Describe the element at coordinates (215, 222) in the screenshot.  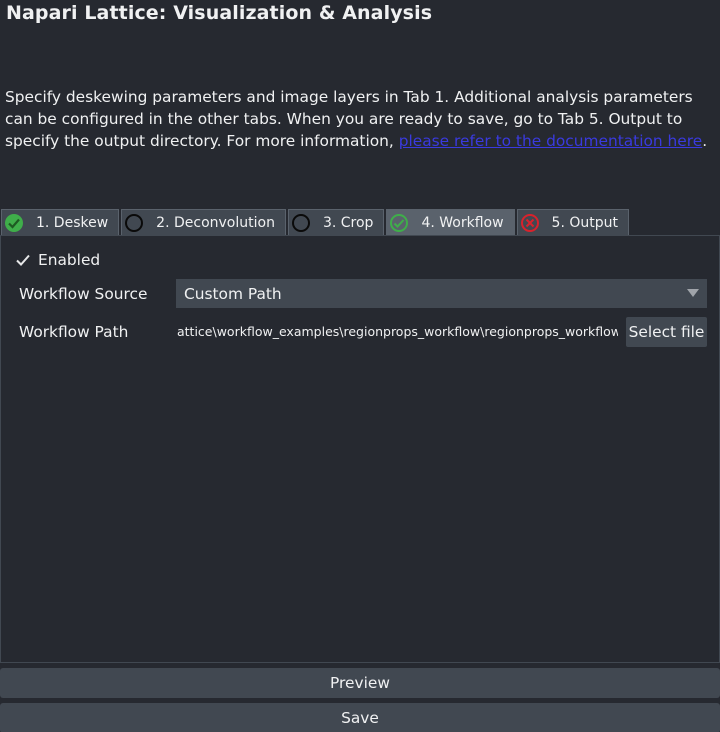
I see `tab-label: 2. Deconvolution` at that location.